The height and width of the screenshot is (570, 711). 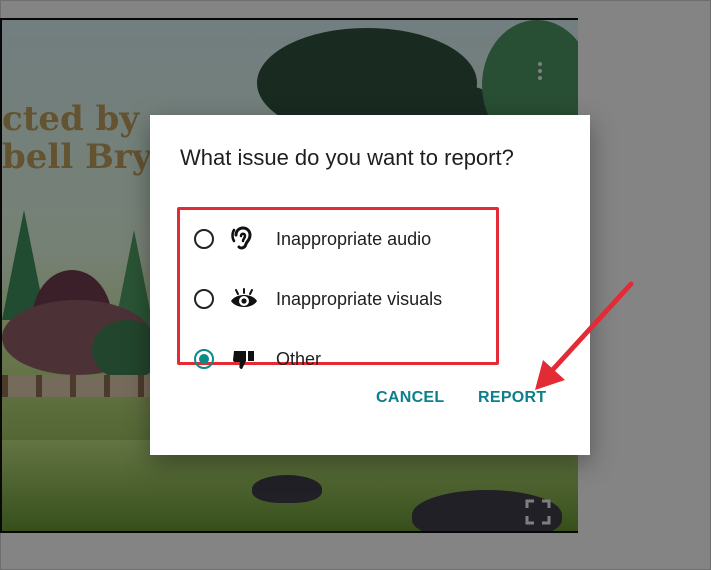 What do you see at coordinates (359, 298) in the screenshot?
I see `option-label: Inappropriate visuals` at bounding box center [359, 298].